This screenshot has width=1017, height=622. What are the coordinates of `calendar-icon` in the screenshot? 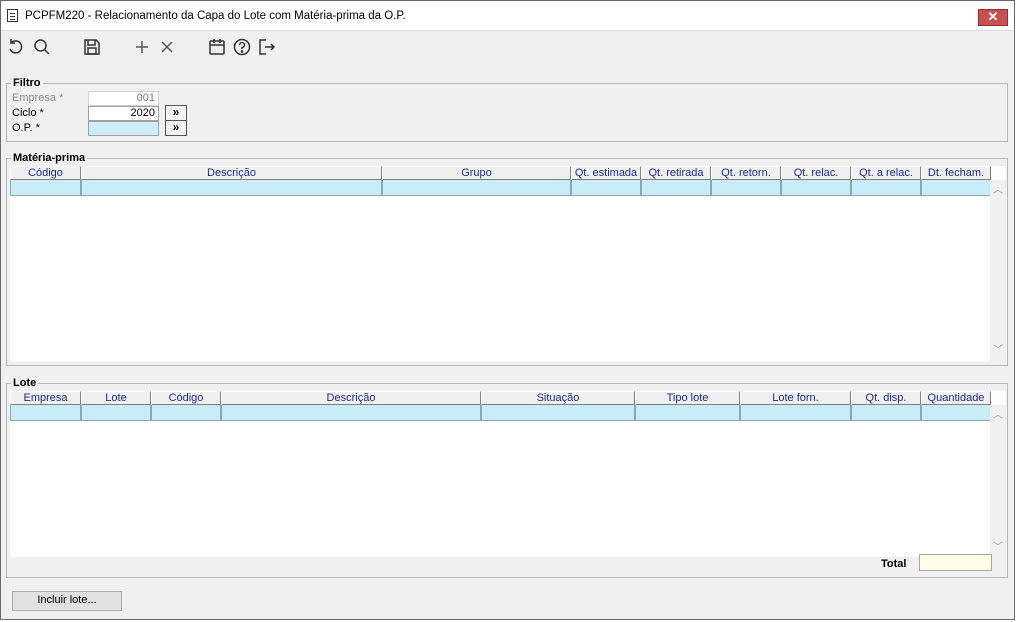 It's located at (217, 47).